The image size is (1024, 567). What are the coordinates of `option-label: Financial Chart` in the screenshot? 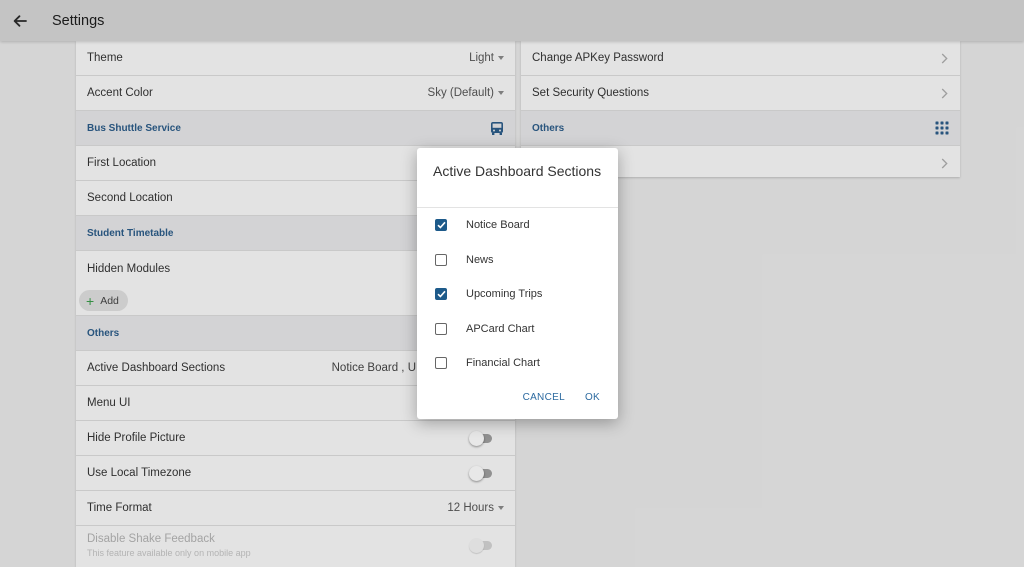 It's located at (503, 363).